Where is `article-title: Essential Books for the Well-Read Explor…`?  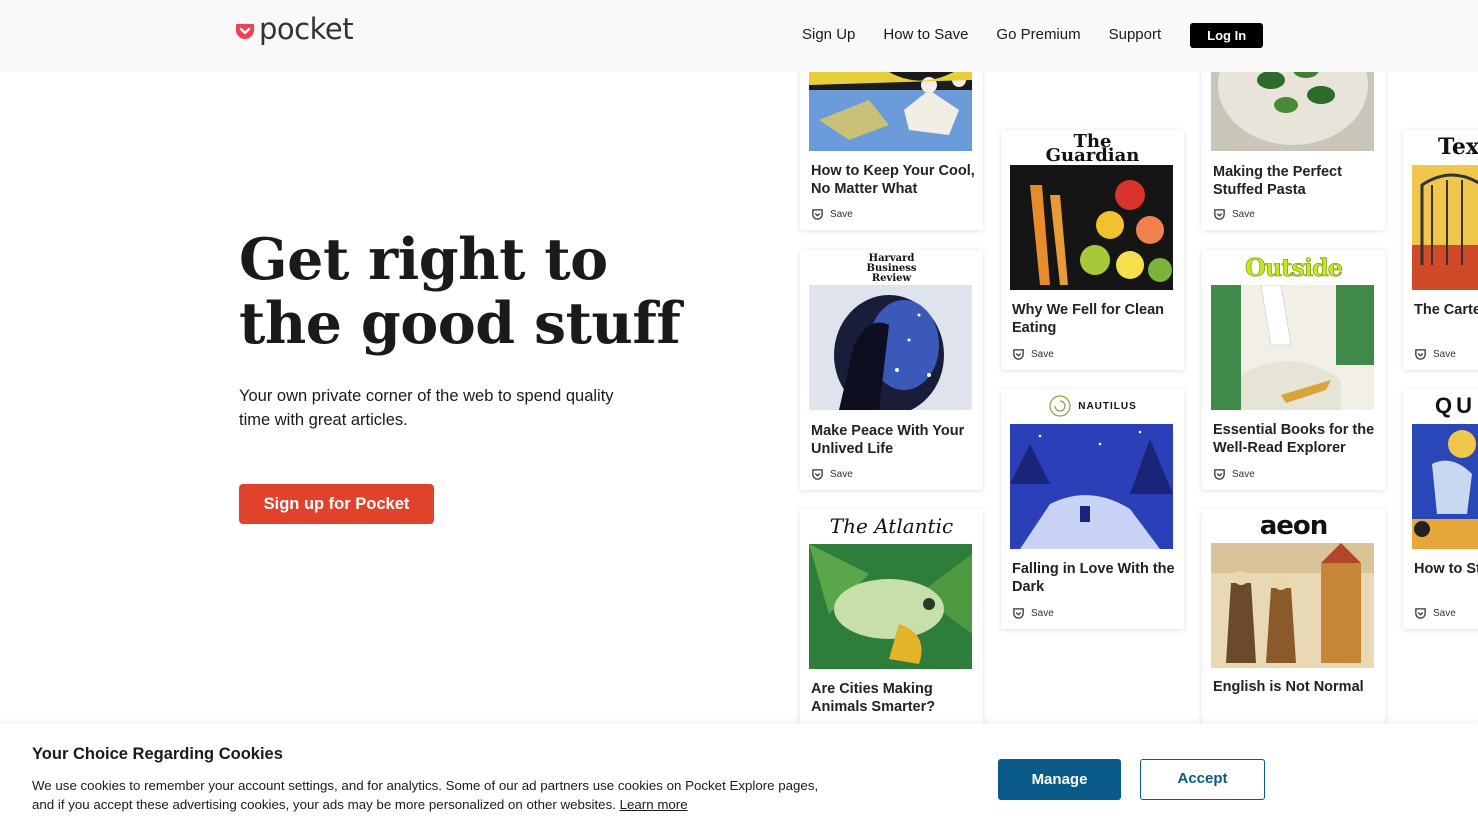
article-title: Essential Books for the Well-Read Explor… is located at coordinates (1295, 439).